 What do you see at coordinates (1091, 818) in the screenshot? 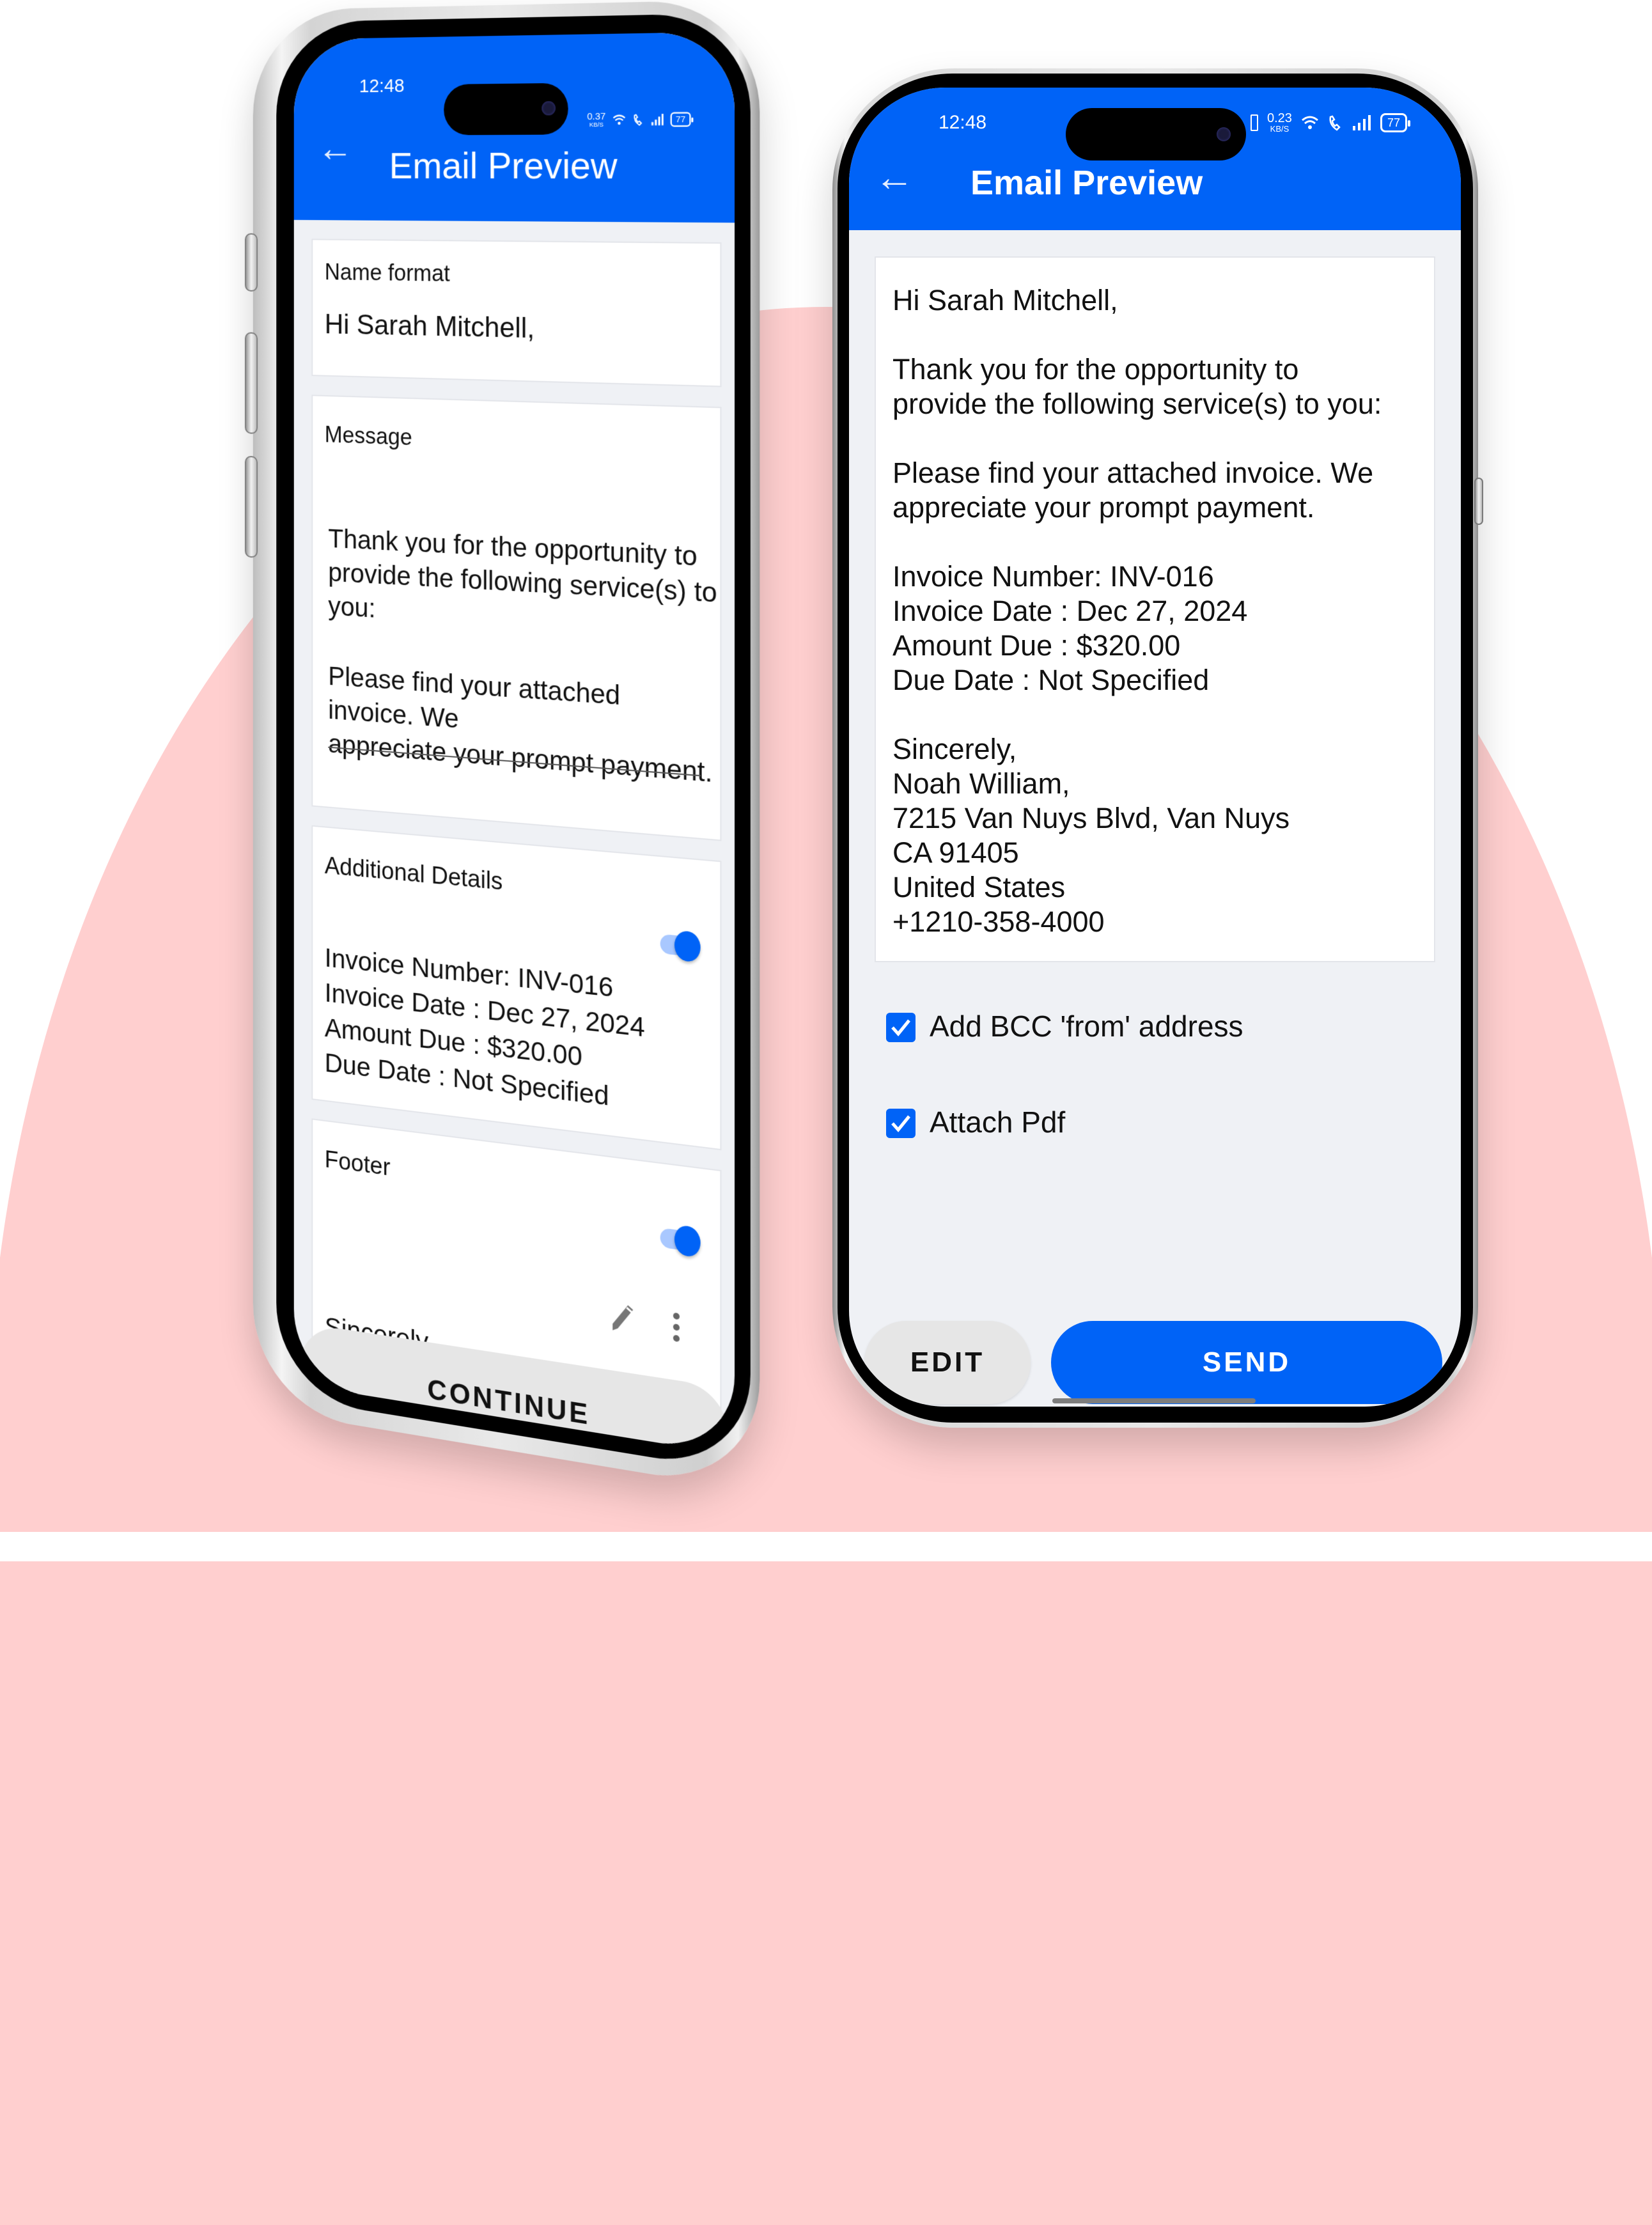
I see `signature-line: 7215 Van Nuys Blvd, Van Nuys` at bounding box center [1091, 818].